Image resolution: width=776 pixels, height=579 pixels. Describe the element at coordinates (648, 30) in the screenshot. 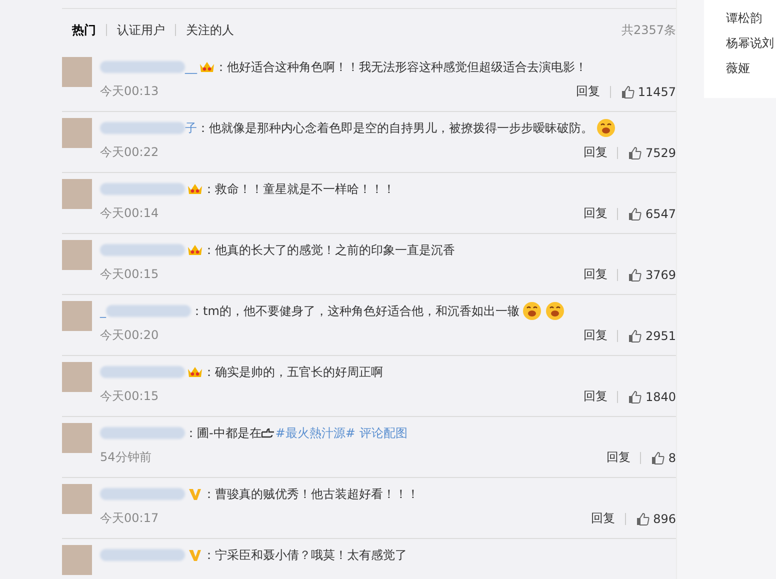

I see `comment-count: 共2357条` at that location.